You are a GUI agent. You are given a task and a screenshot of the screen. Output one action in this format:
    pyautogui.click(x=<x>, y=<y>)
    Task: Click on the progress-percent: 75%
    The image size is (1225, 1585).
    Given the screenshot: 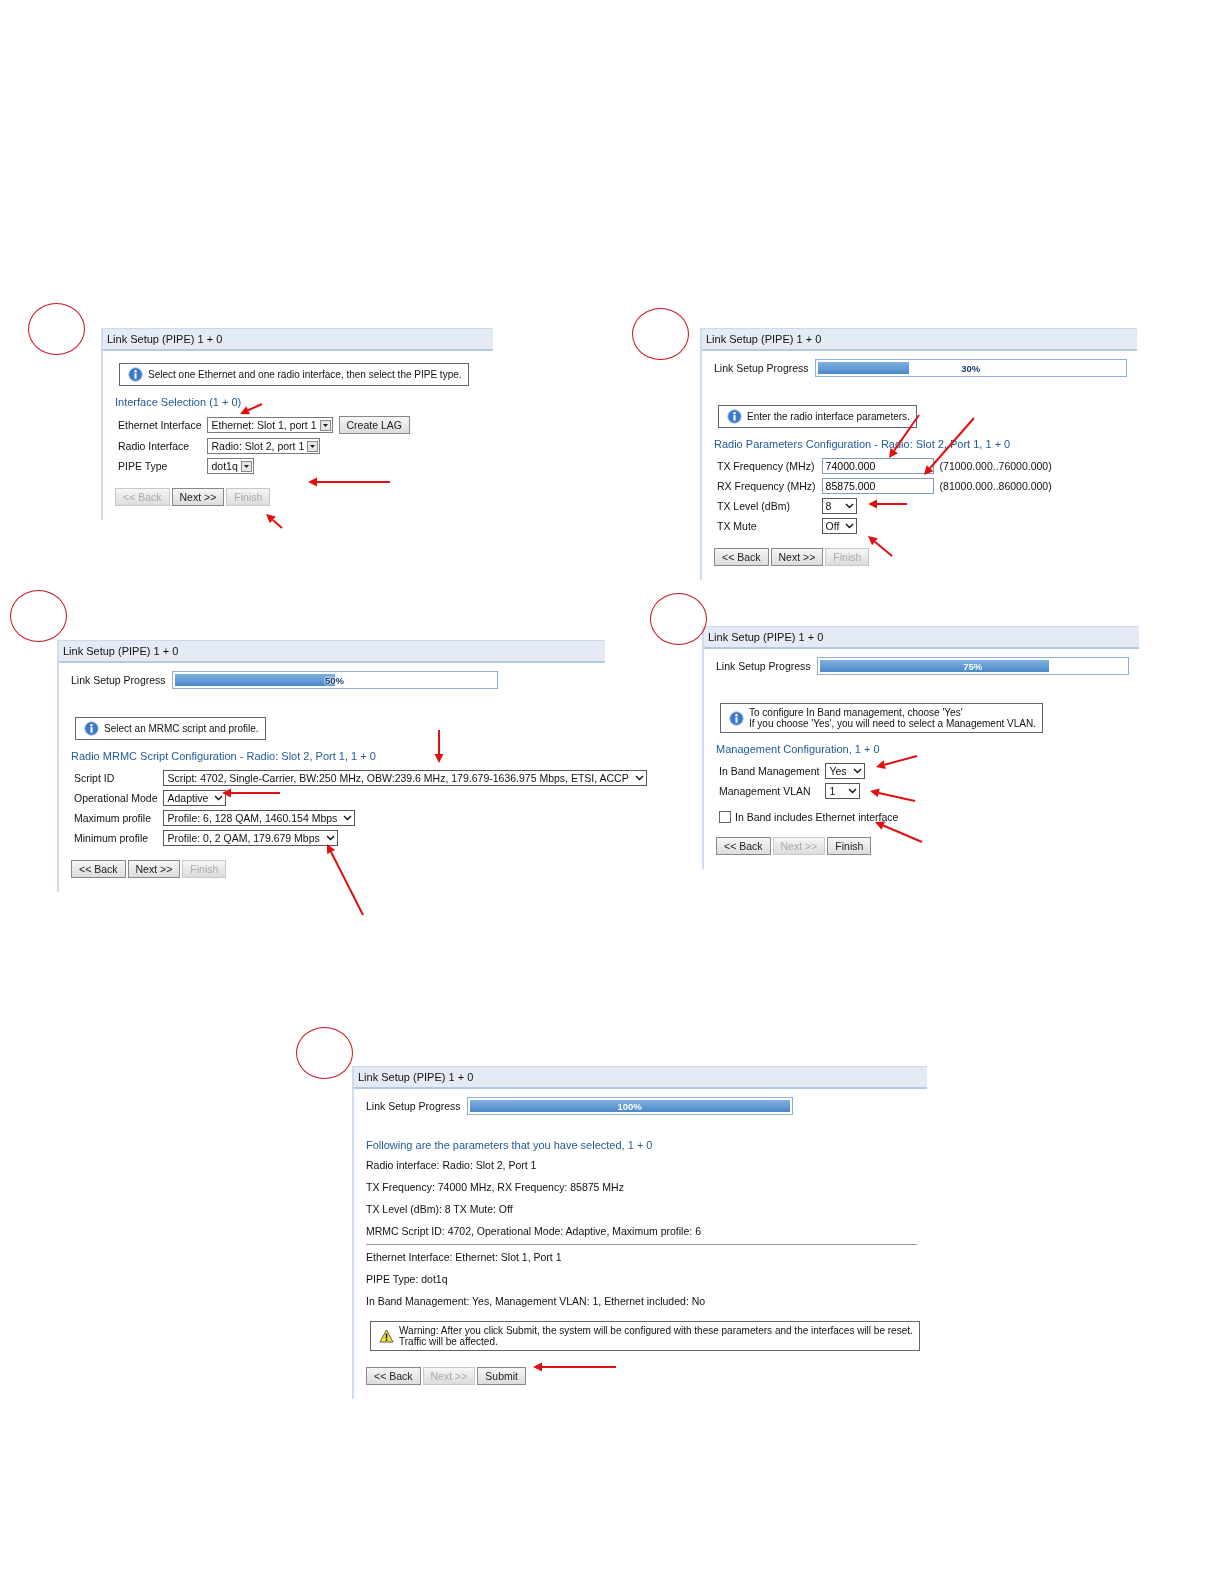 What is the action you would take?
    pyautogui.click(x=973, y=666)
    